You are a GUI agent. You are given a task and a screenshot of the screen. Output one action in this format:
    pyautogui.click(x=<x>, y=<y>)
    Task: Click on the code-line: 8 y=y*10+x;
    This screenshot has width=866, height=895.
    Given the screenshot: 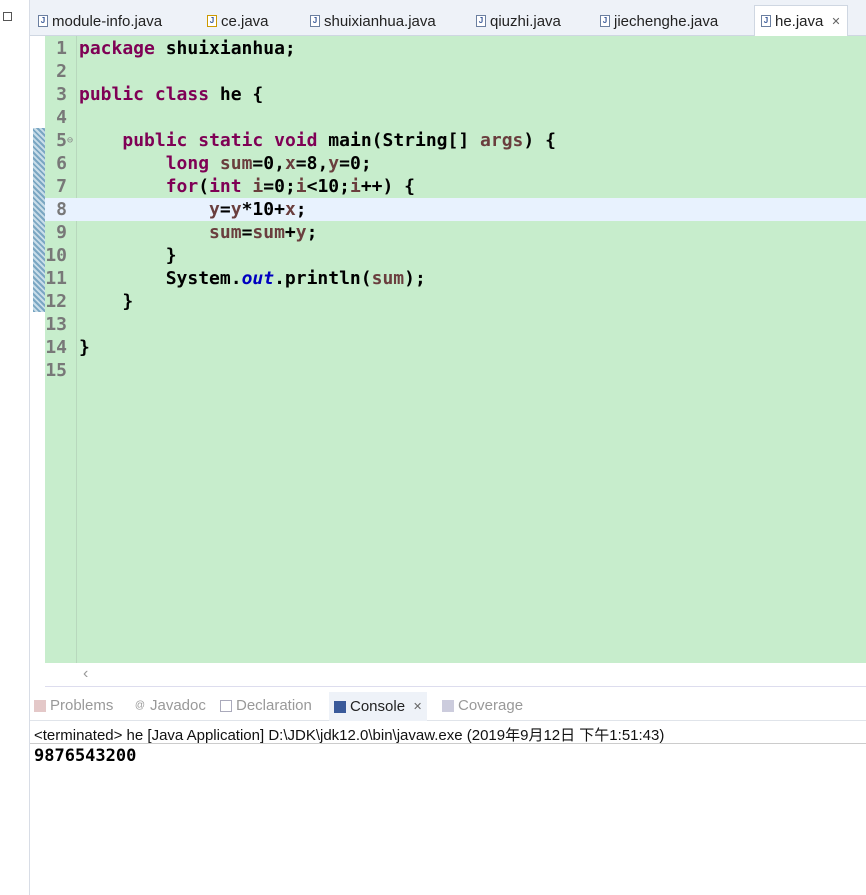 What is the action you would take?
    pyautogui.click(x=455, y=209)
    